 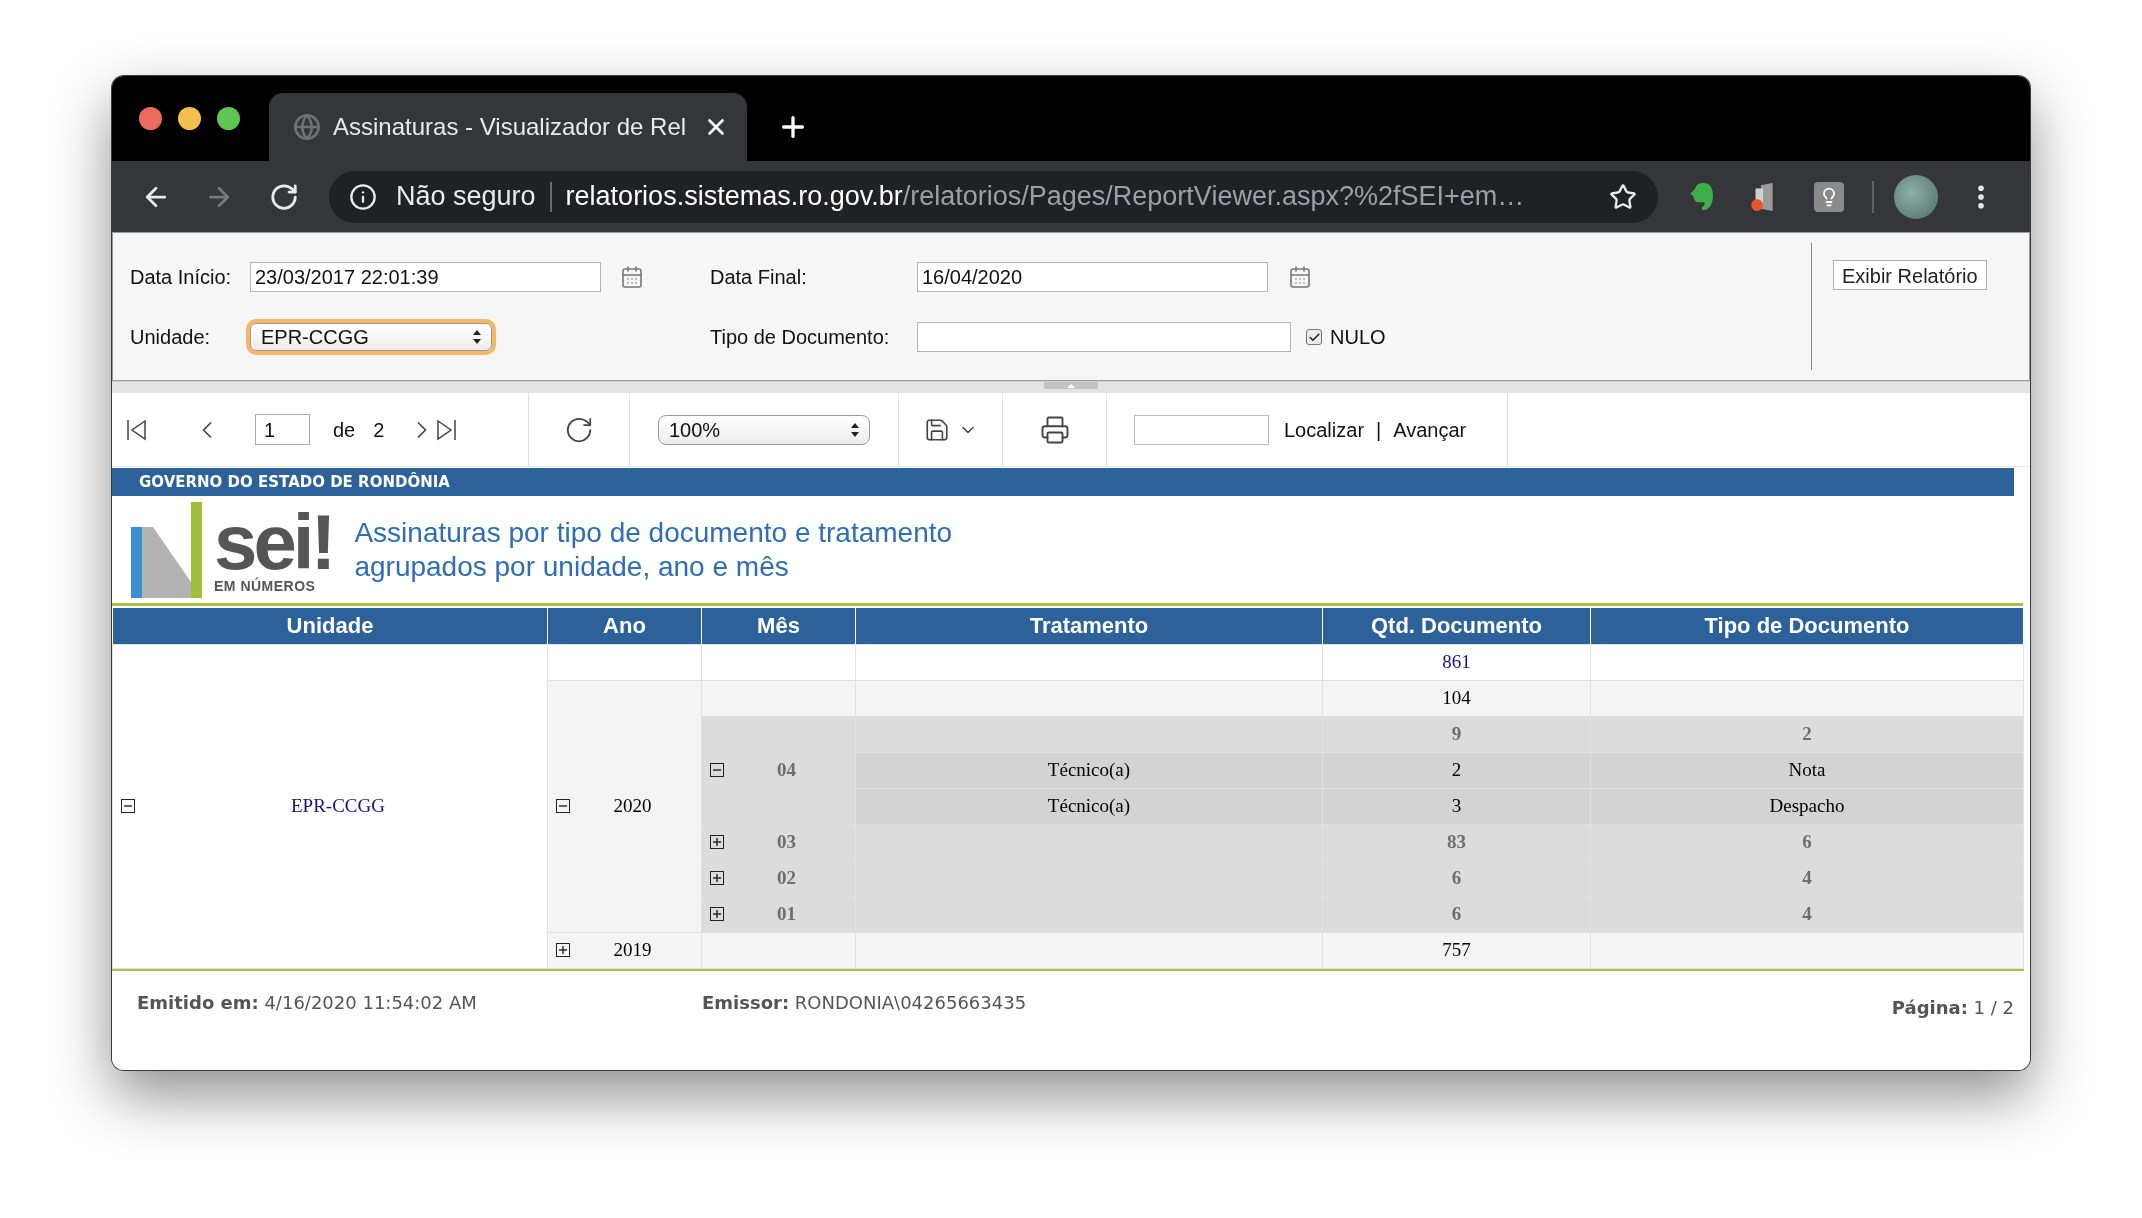 What do you see at coordinates (1807, 770) in the screenshot?
I see `table-cell: Nota` at bounding box center [1807, 770].